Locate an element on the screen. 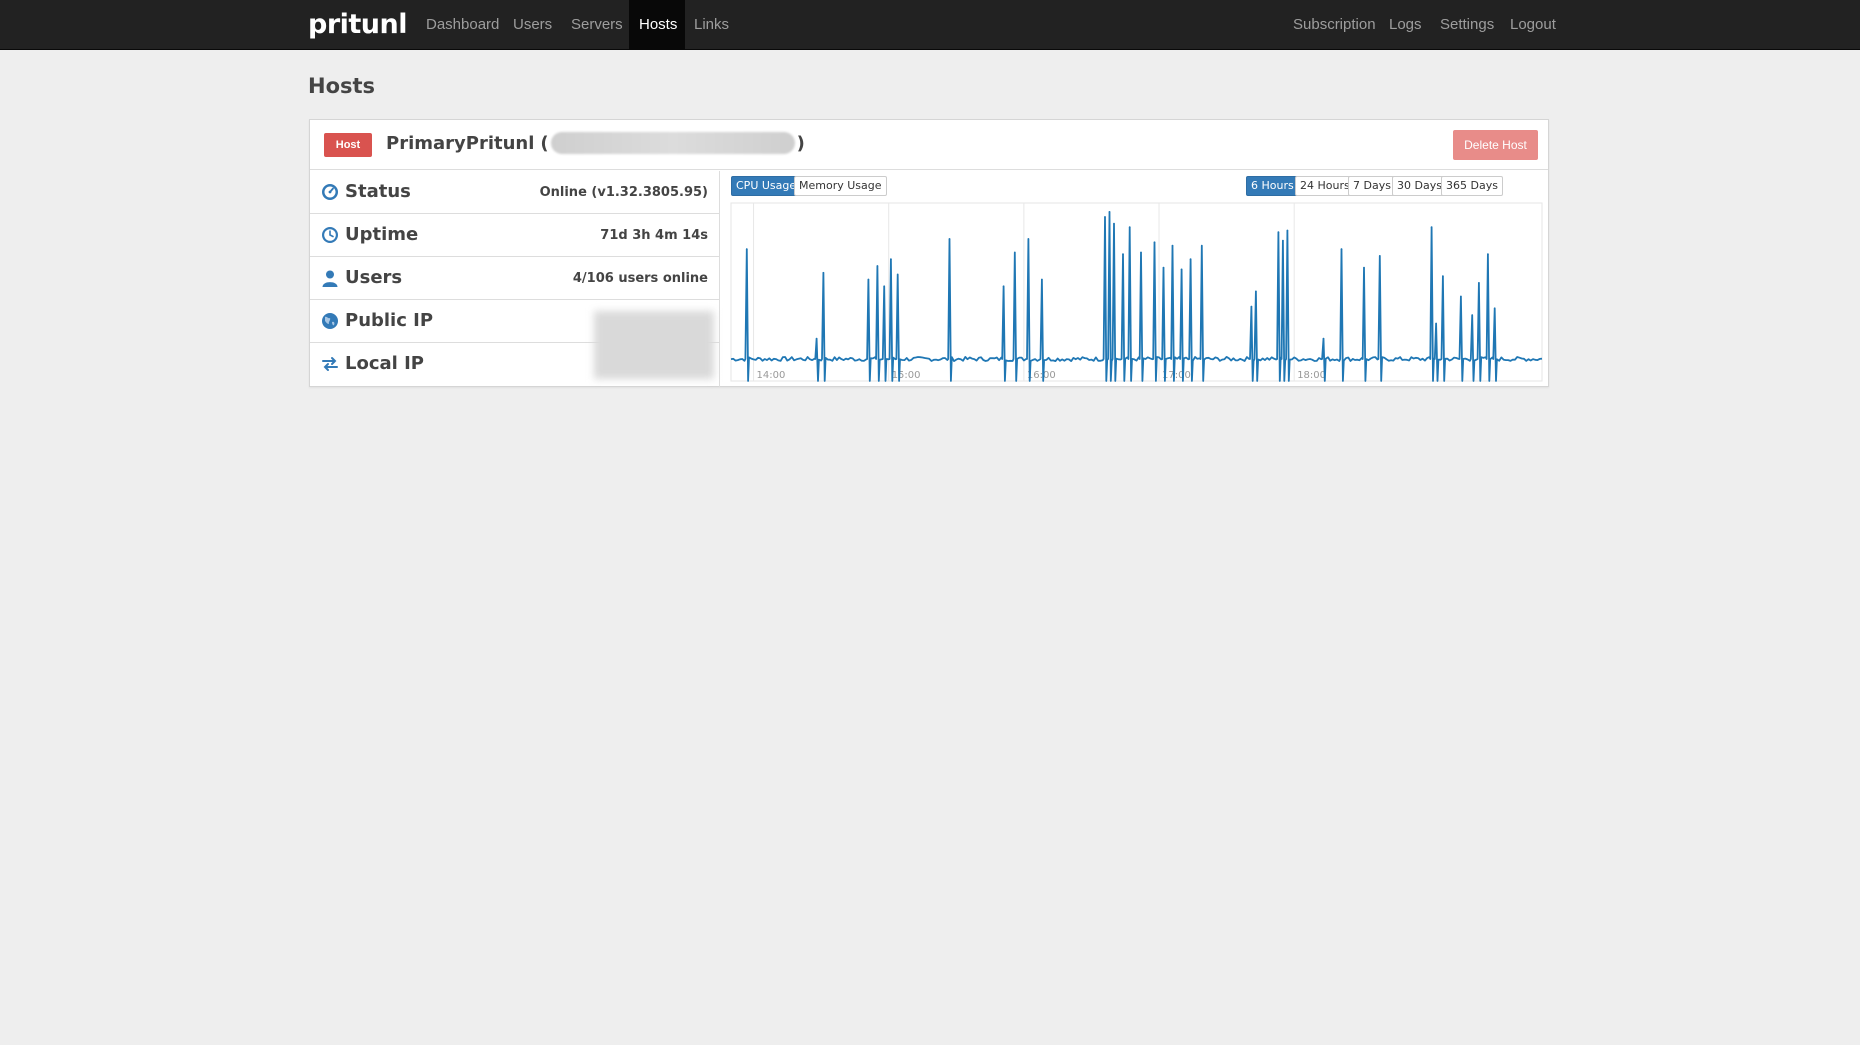 The height and width of the screenshot is (1045, 1860). stat-label: Status is located at coordinates (378, 191).